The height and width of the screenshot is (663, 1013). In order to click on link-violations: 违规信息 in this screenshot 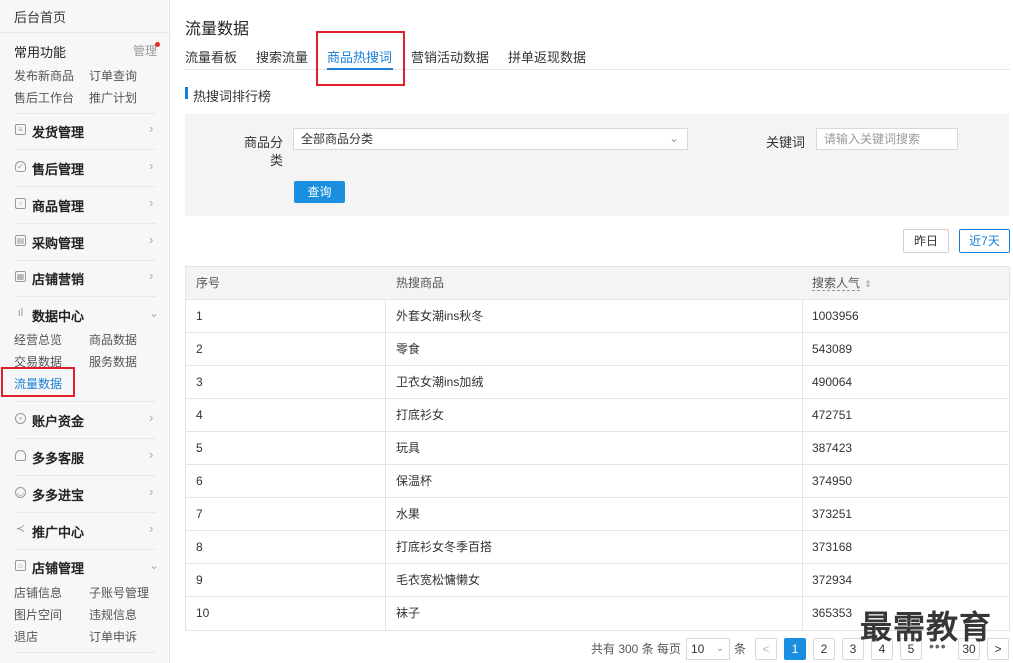, I will do `click(113, 614)`.